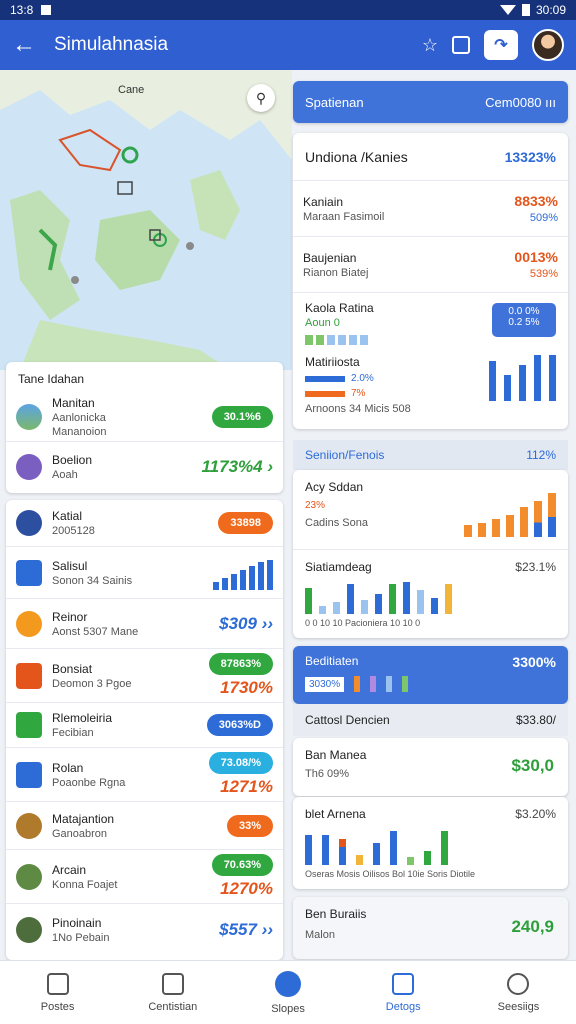 This screenshot has width=576, height=1024. I want to click on value-text: 2.0%, so click(362, 378).